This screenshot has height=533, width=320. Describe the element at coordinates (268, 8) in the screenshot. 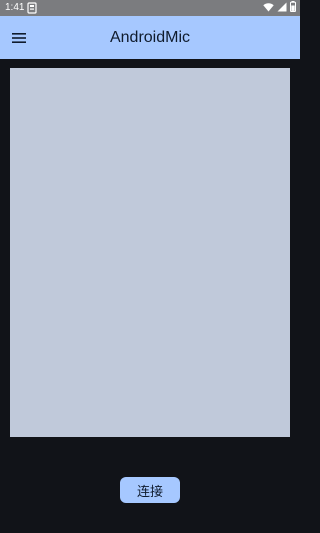

I see `wifi-icon` at that location.